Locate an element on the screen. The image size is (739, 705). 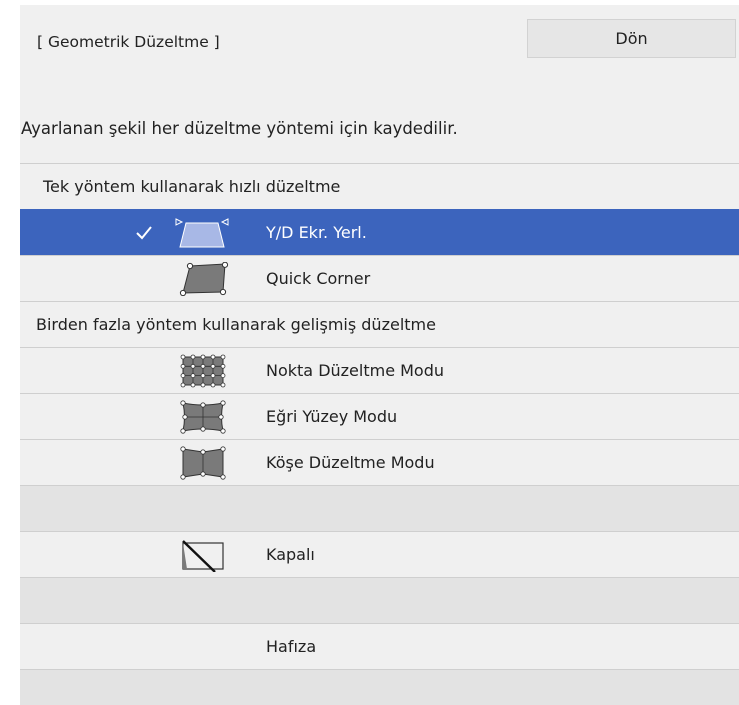
panel-title: [ Geometrik Düzeltme ] is located at coordinates (128, 42).